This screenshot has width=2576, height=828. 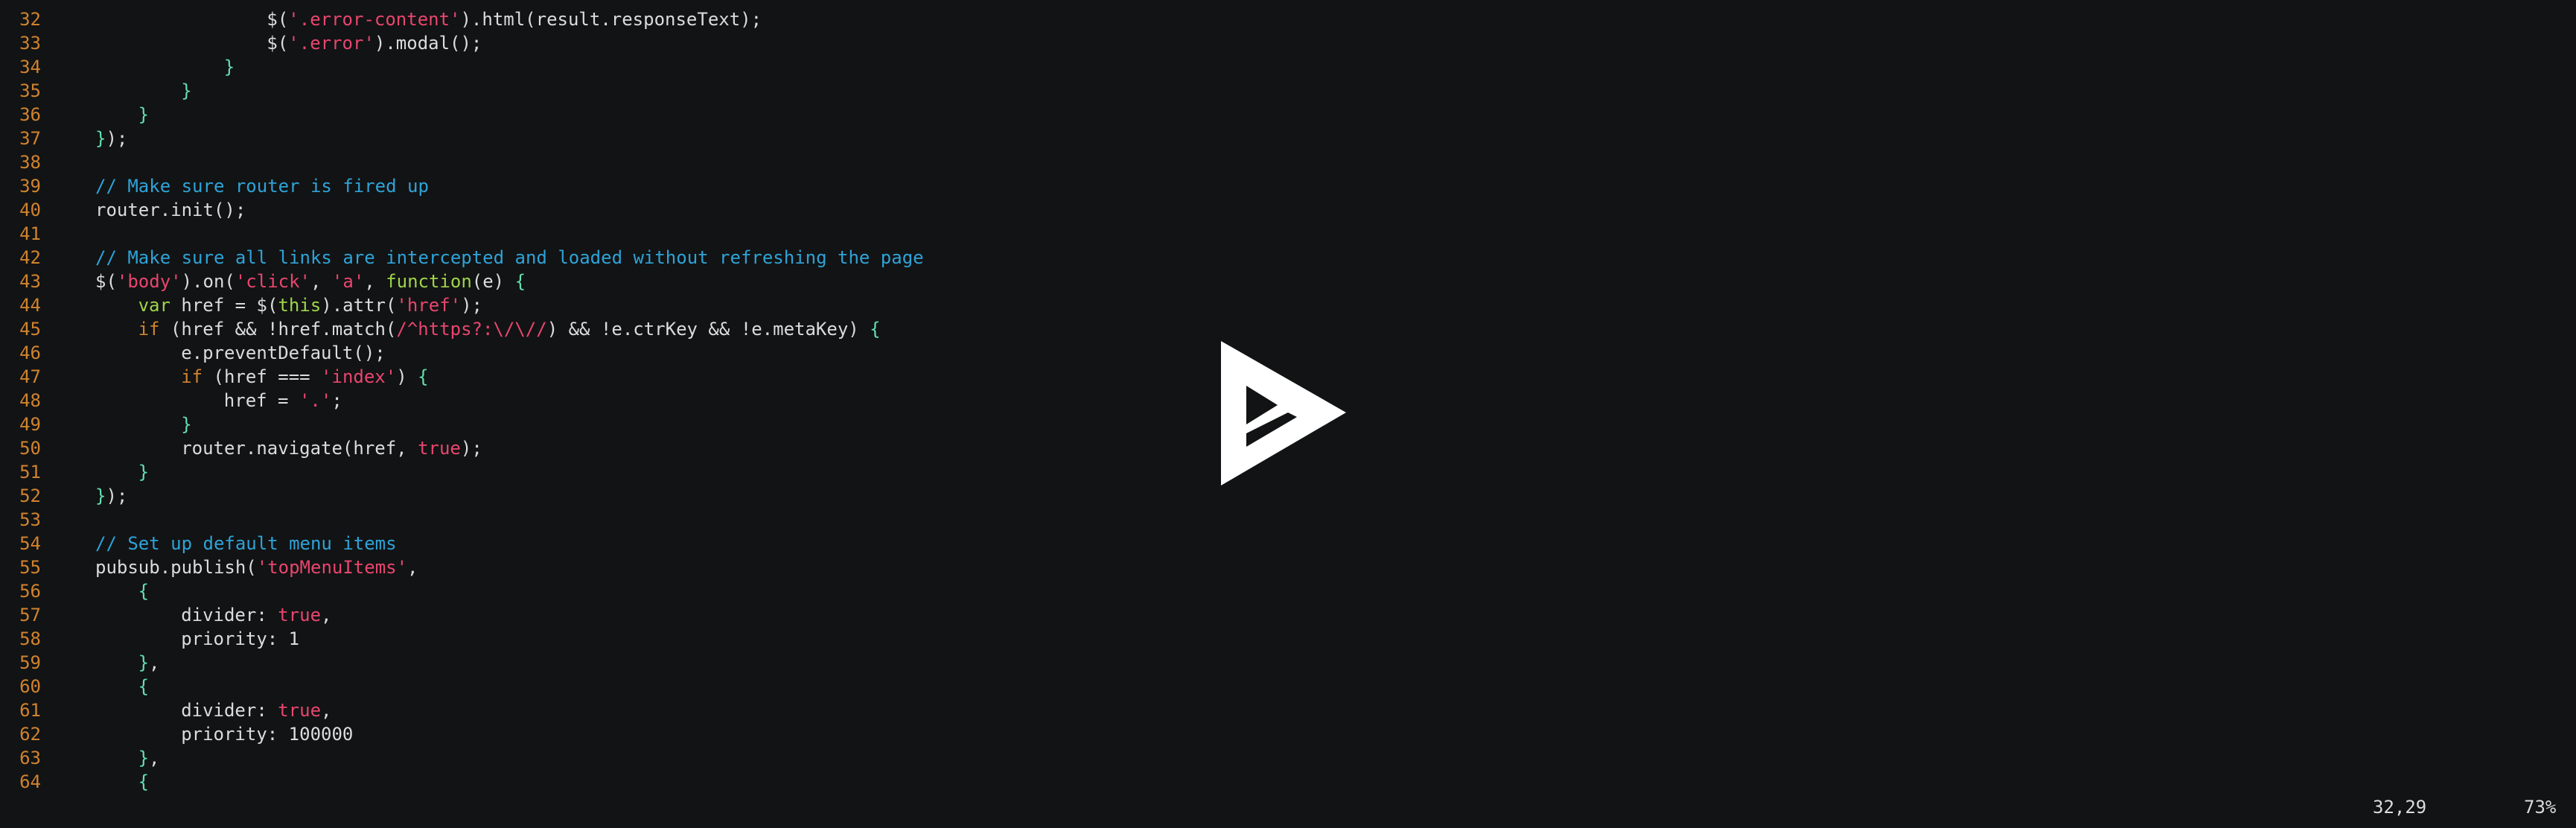 What do you see at coordinates (1288, 305) in the screenshot?
I see `code-line: 44 var href = $(this).attr('href');` at bounding box center [1288, 305].